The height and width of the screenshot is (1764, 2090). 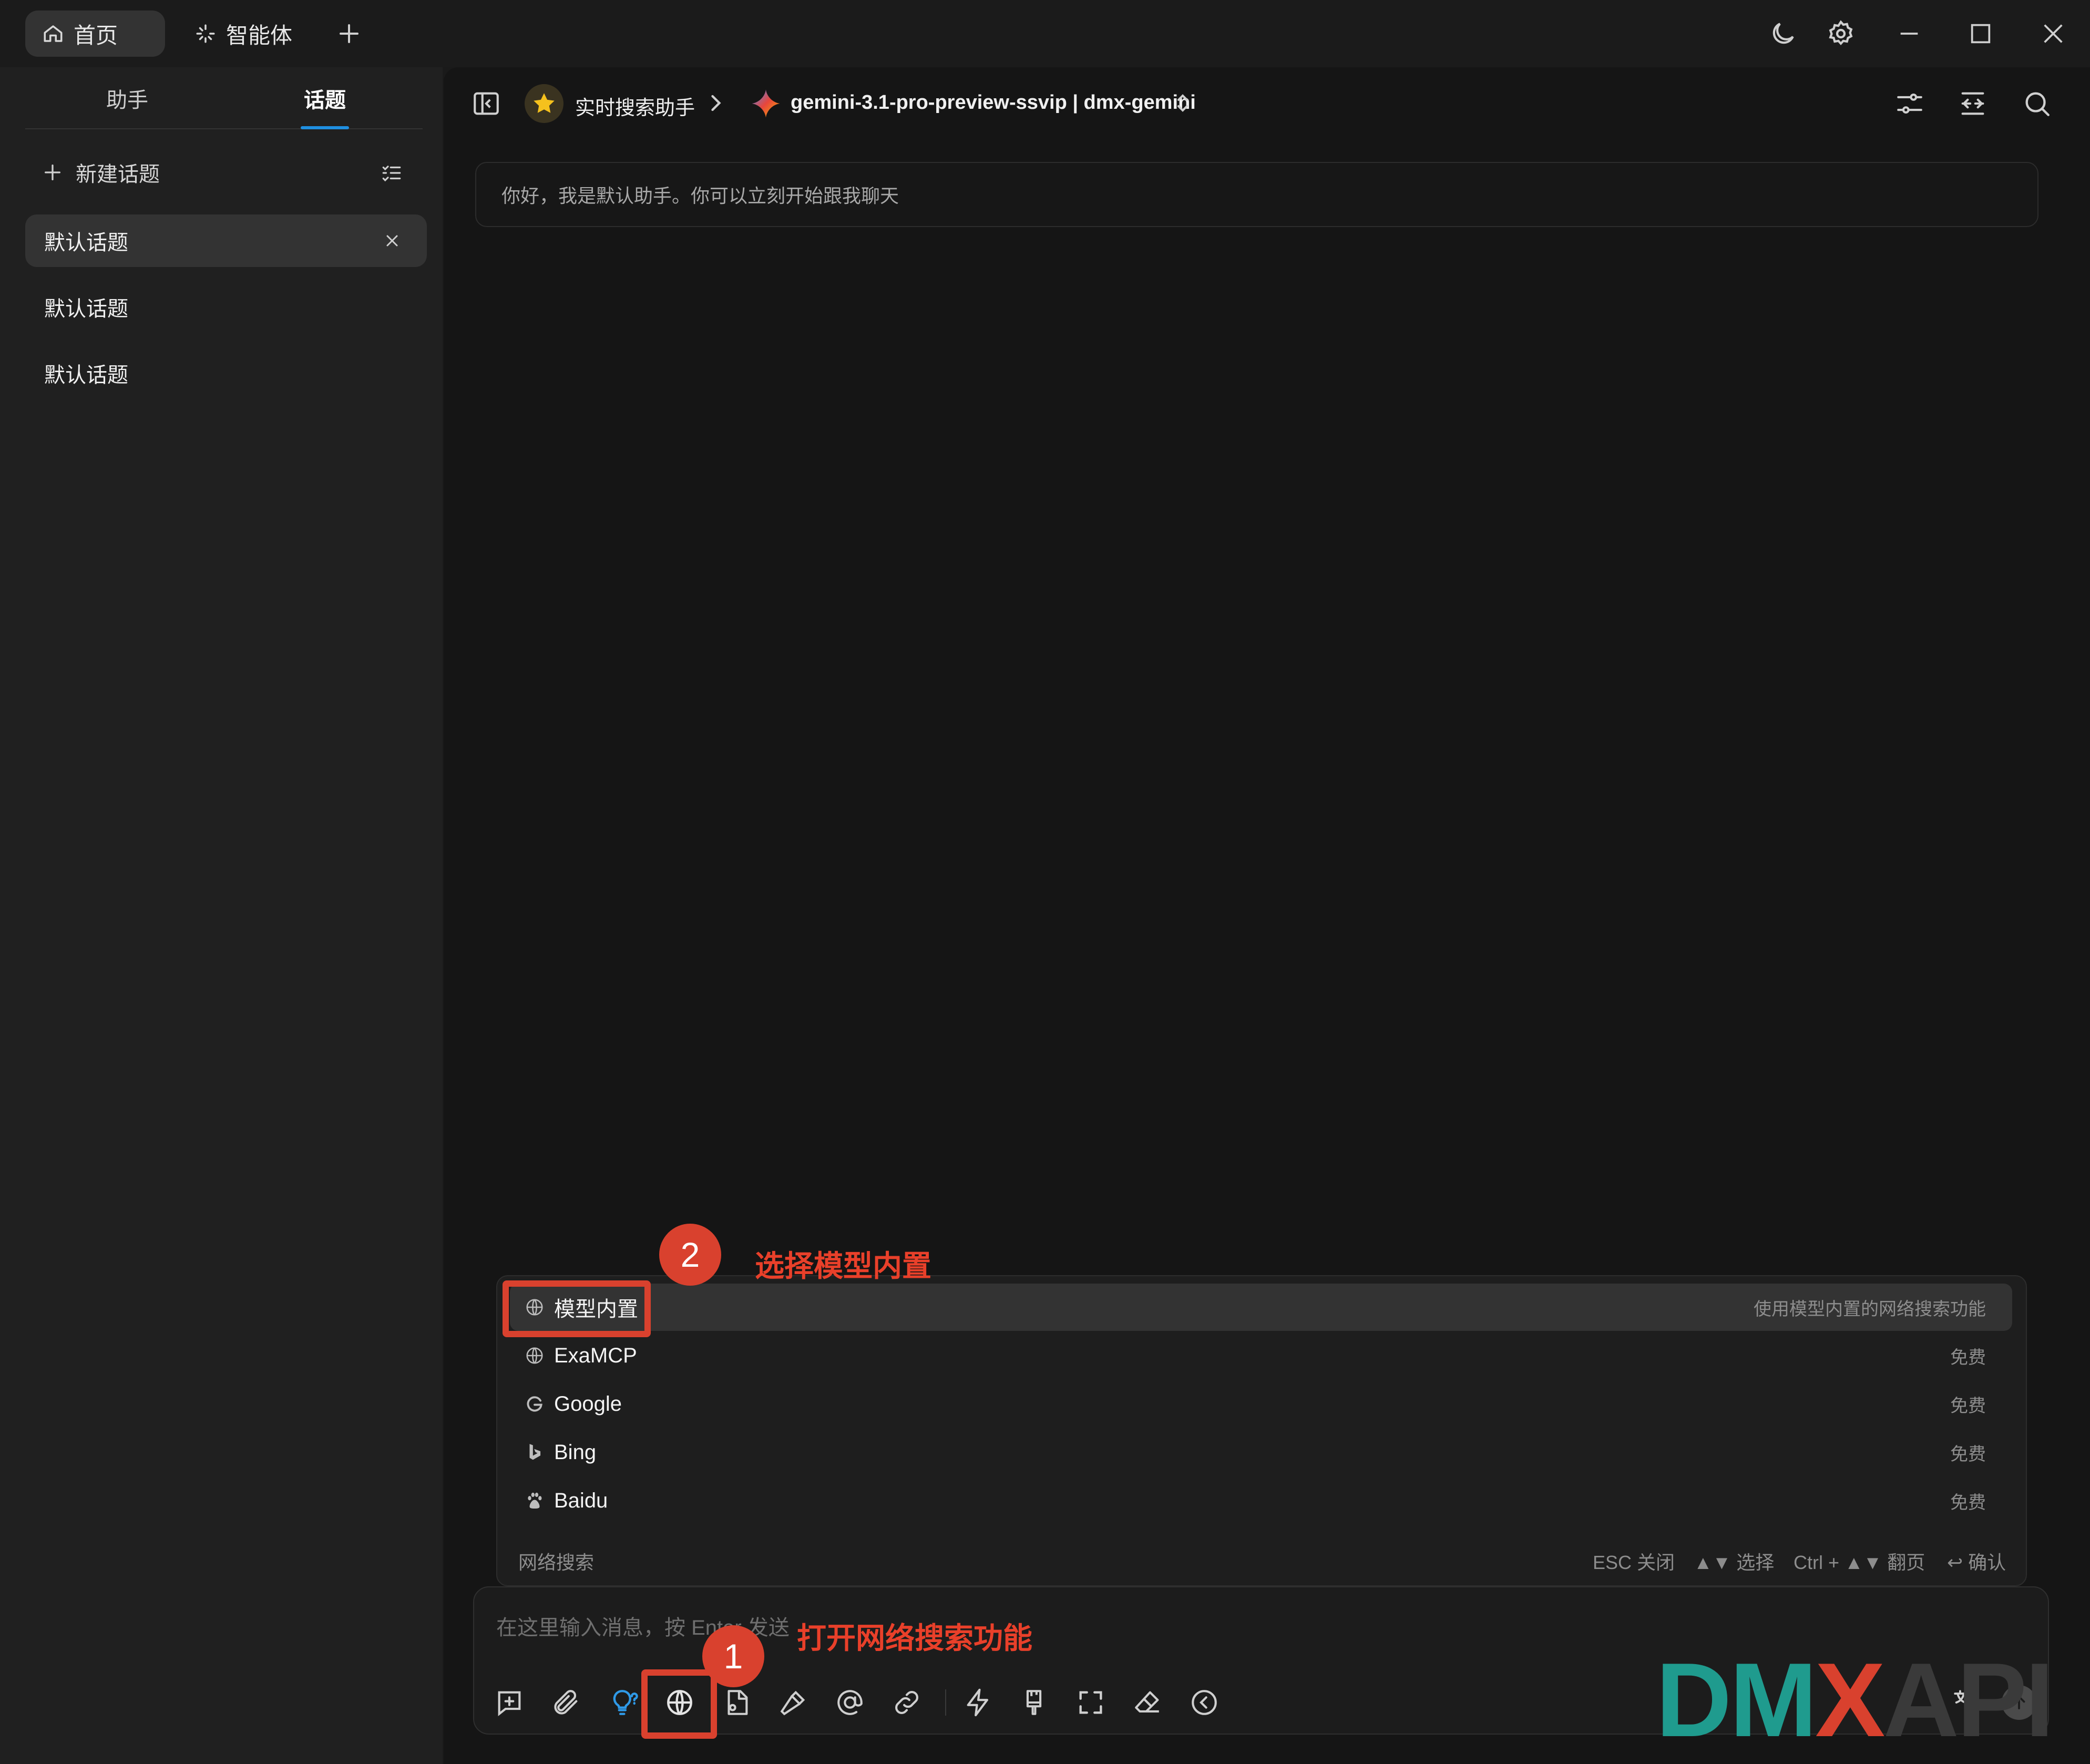 What do you see at coordinates (575, 1452) in the screenshot?
I see `search-option-label: Bing` at bounding box center [575, 1452].